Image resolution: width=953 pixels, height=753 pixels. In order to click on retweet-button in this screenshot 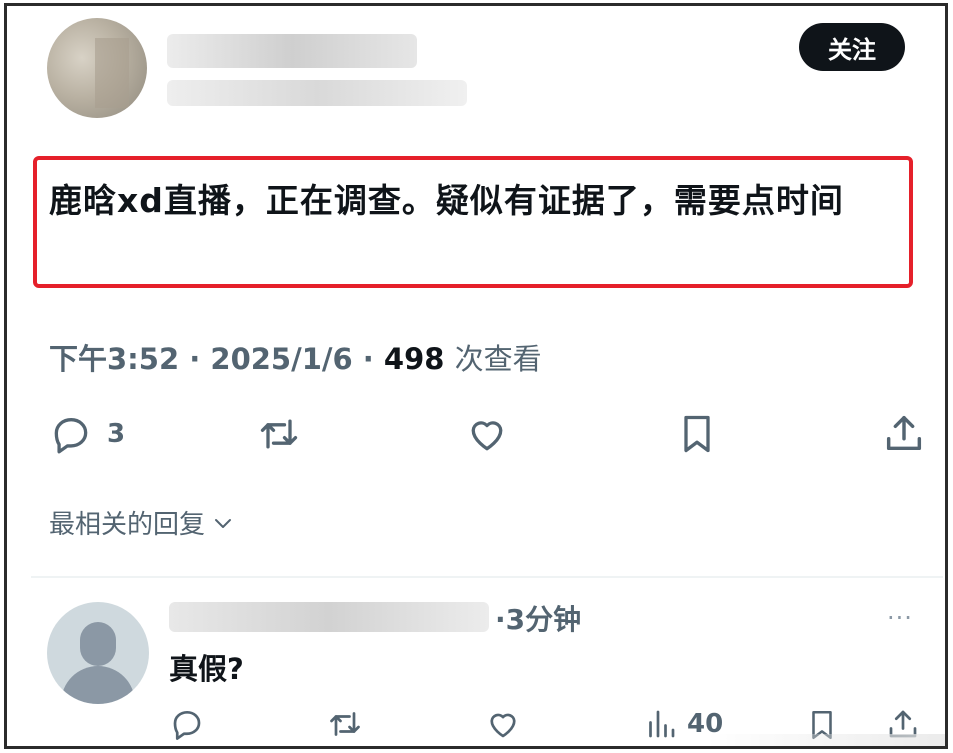, I will do `click(279, 434)`.